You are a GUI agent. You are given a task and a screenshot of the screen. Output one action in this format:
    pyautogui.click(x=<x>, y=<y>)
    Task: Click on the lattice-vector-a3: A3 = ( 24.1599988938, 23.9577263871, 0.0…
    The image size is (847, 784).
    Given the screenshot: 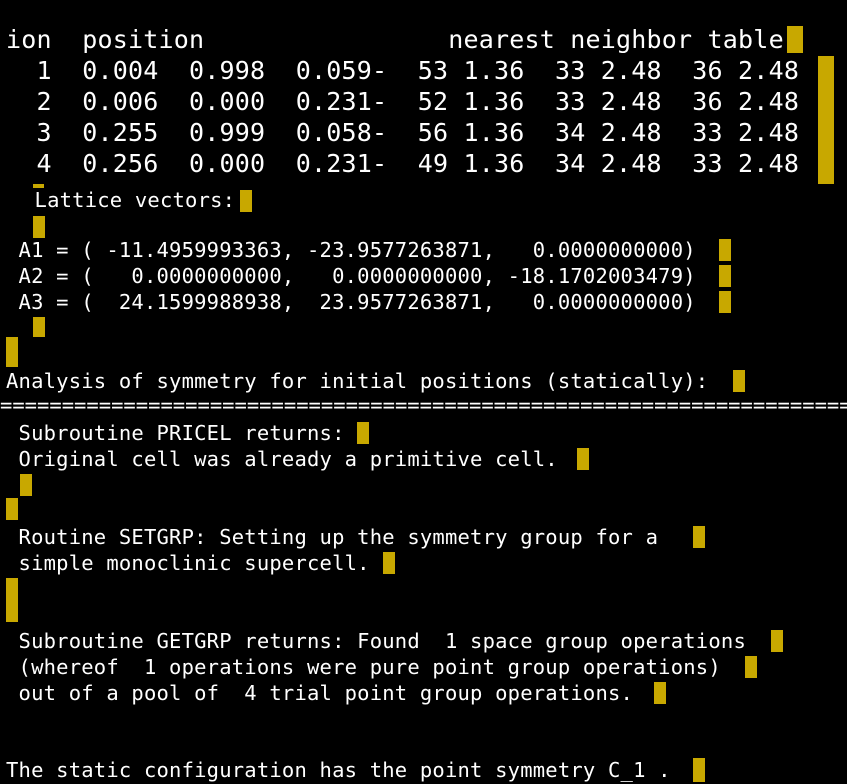 What is the action you would take?
    pyautogui.click(x=351, y=302)
    